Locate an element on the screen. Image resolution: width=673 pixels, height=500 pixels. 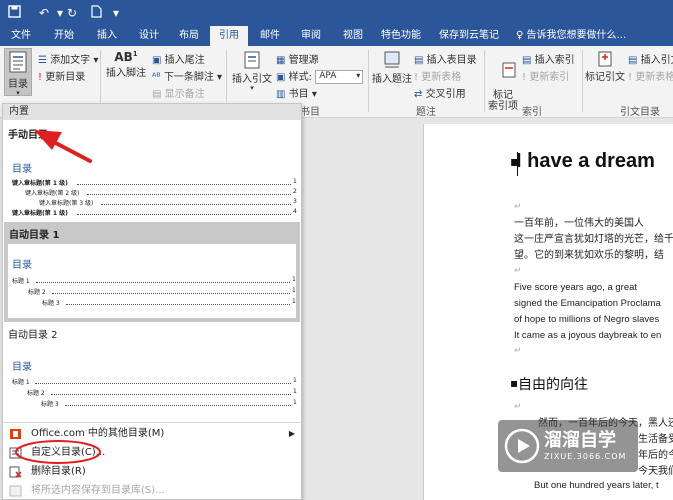
annotation-arrow-shaft is located at coordinates (70, 150).